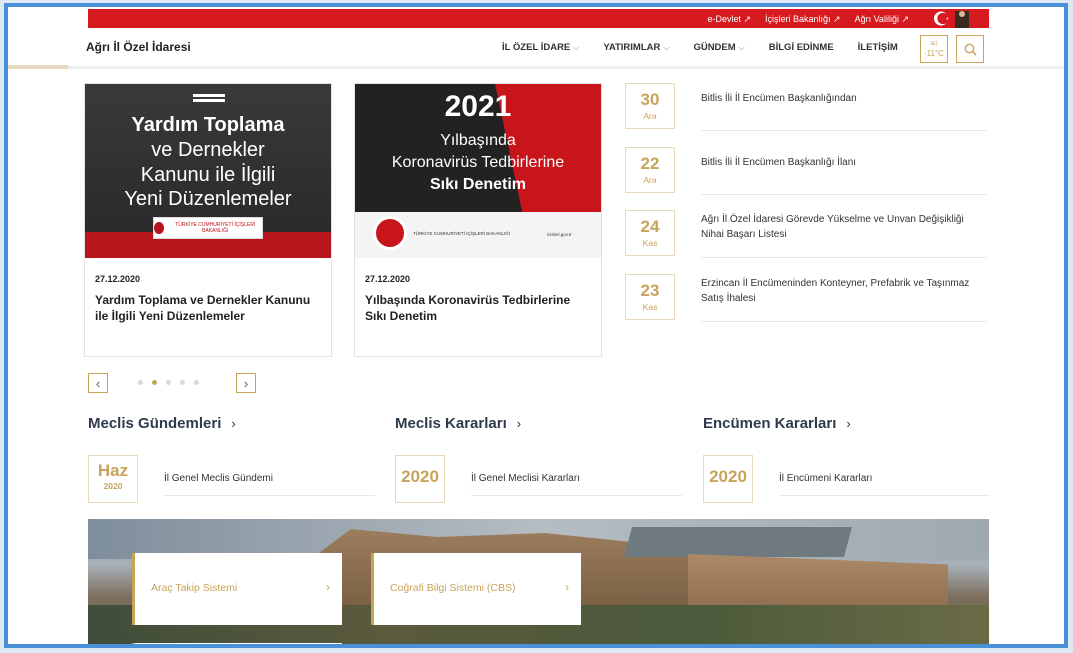 The image size is (1073, 653). I want to click on section-title-meclis-gundemleri: Meclis Gündemleri ›, so click(162, 423).